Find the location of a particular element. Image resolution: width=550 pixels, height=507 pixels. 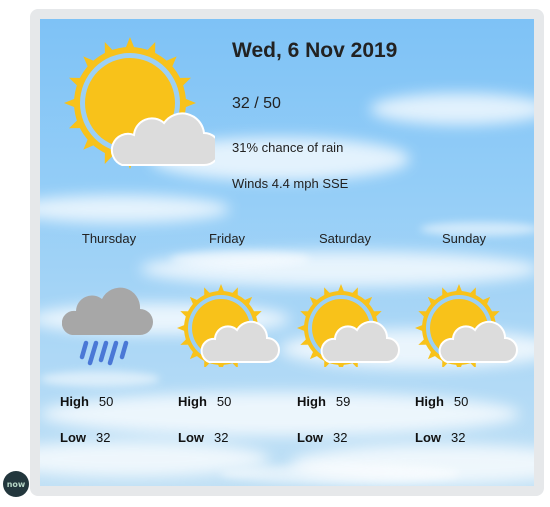

high-temp-sunday: High 50 is located at coordinates (442, 401).